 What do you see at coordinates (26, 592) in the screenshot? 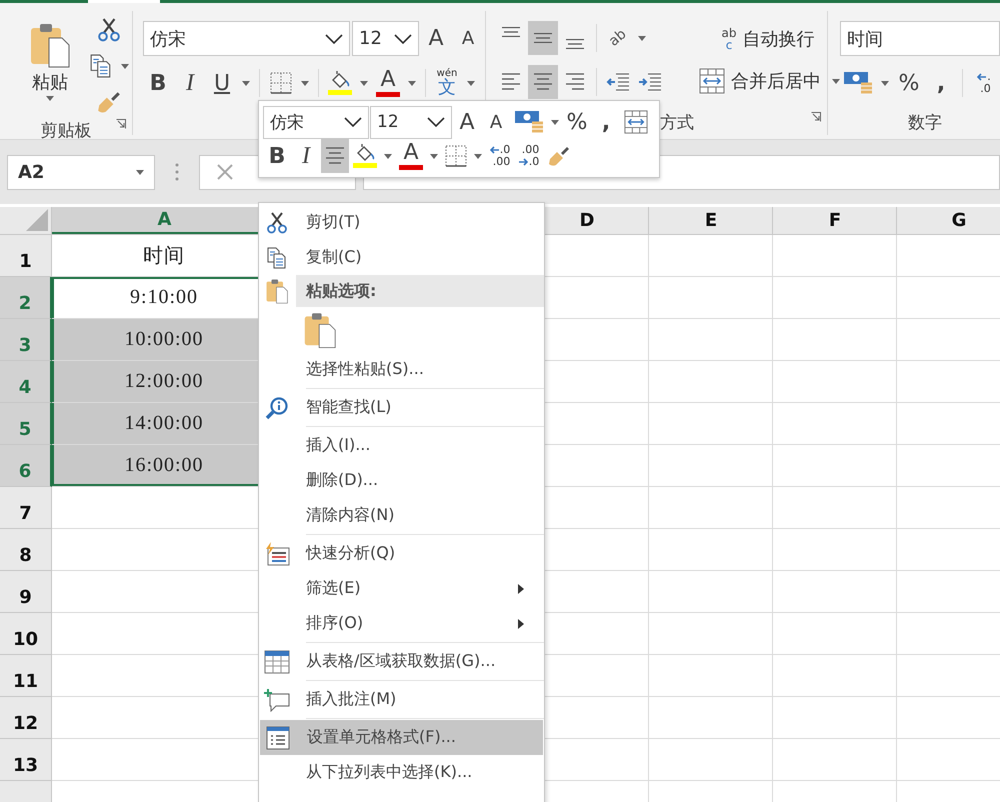
I see `row-header: 9` at bounding box center [26, 592].